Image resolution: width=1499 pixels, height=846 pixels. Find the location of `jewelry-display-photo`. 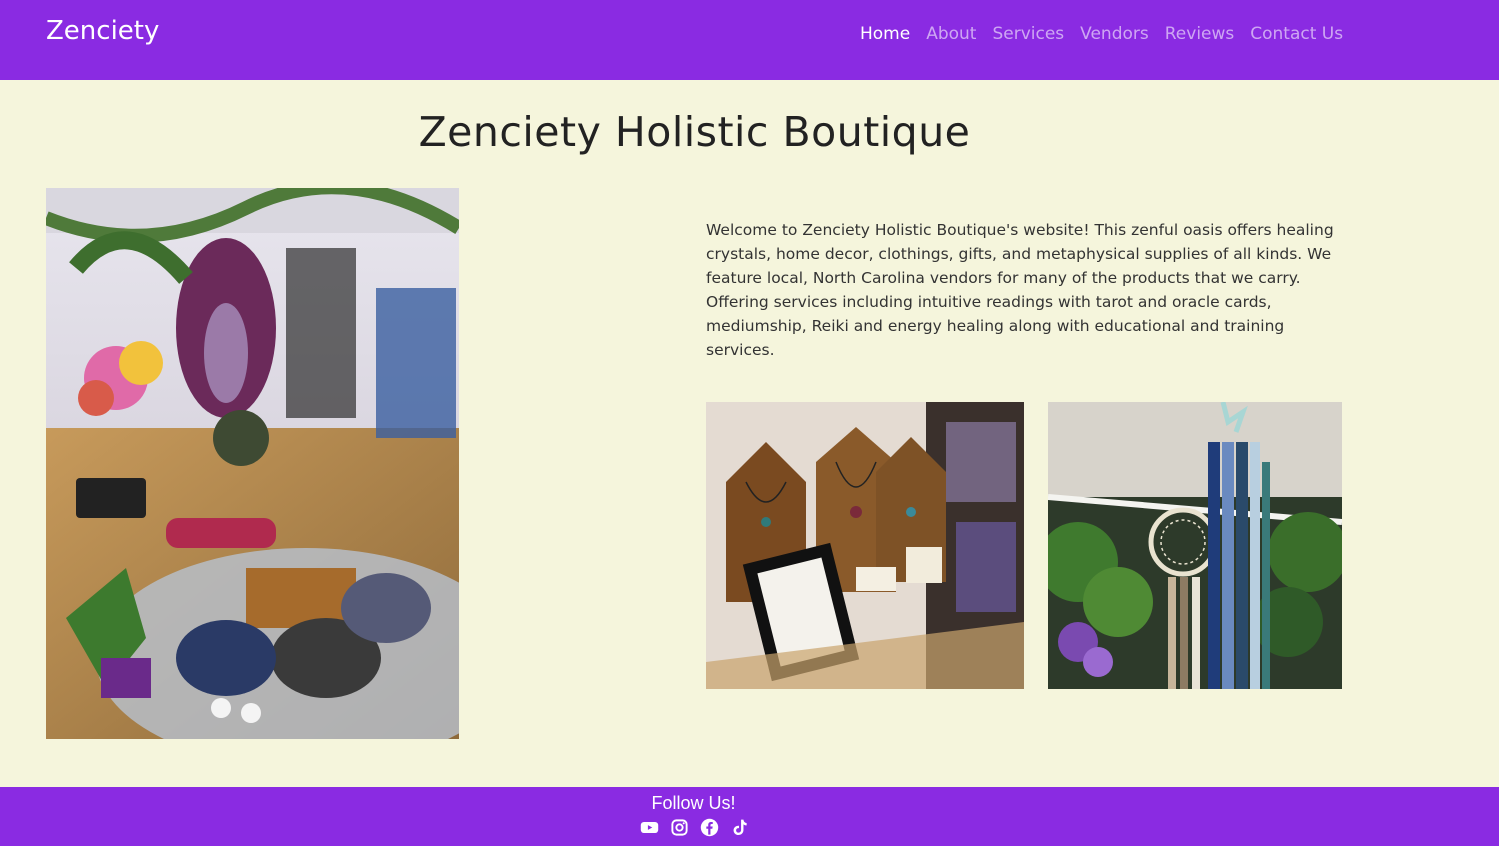

jewelry-display-photo is located at coordinates (865, 545).